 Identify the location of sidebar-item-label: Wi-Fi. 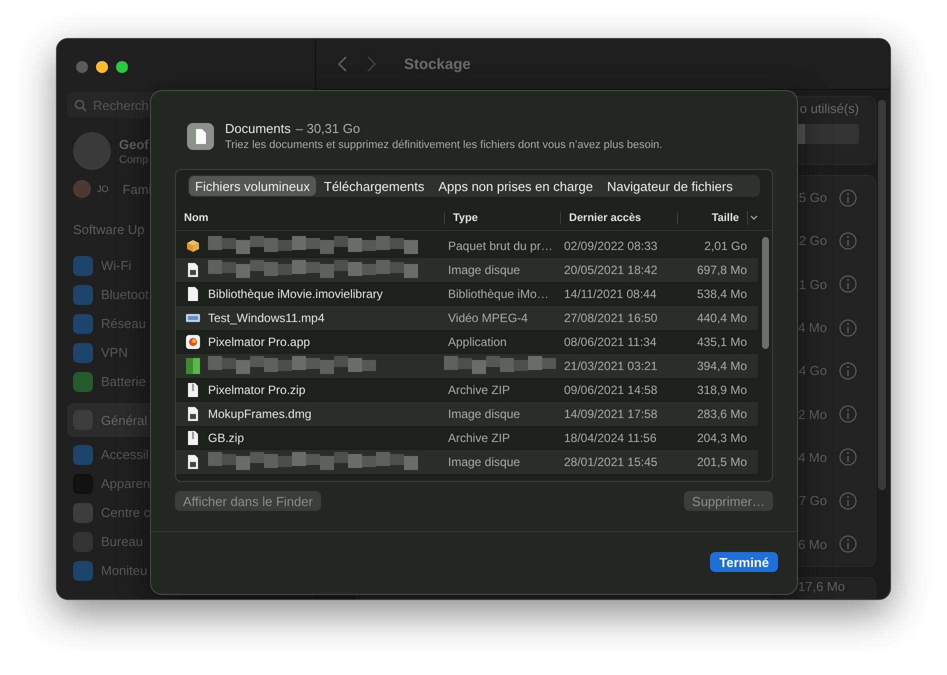
(116, 265).